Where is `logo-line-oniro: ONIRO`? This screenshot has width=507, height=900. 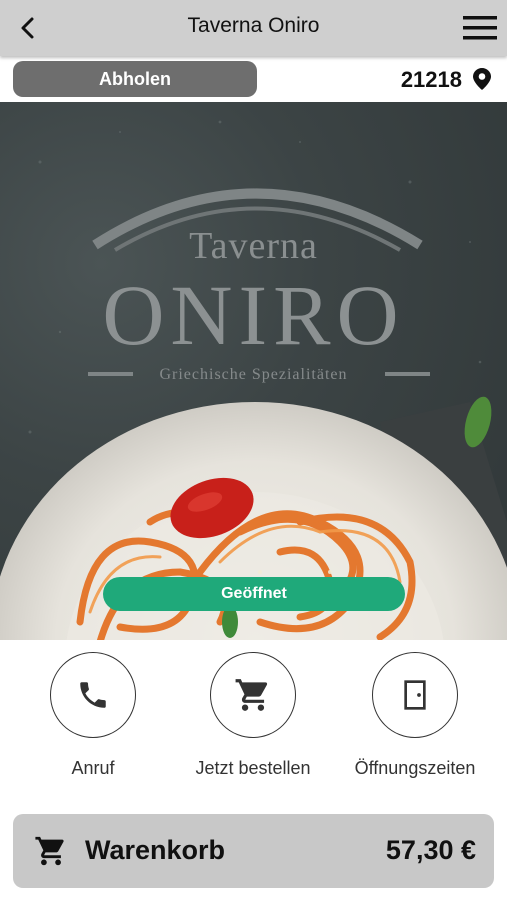 logo-line-oniro: ONIRO is located at coordinates (253, 315).